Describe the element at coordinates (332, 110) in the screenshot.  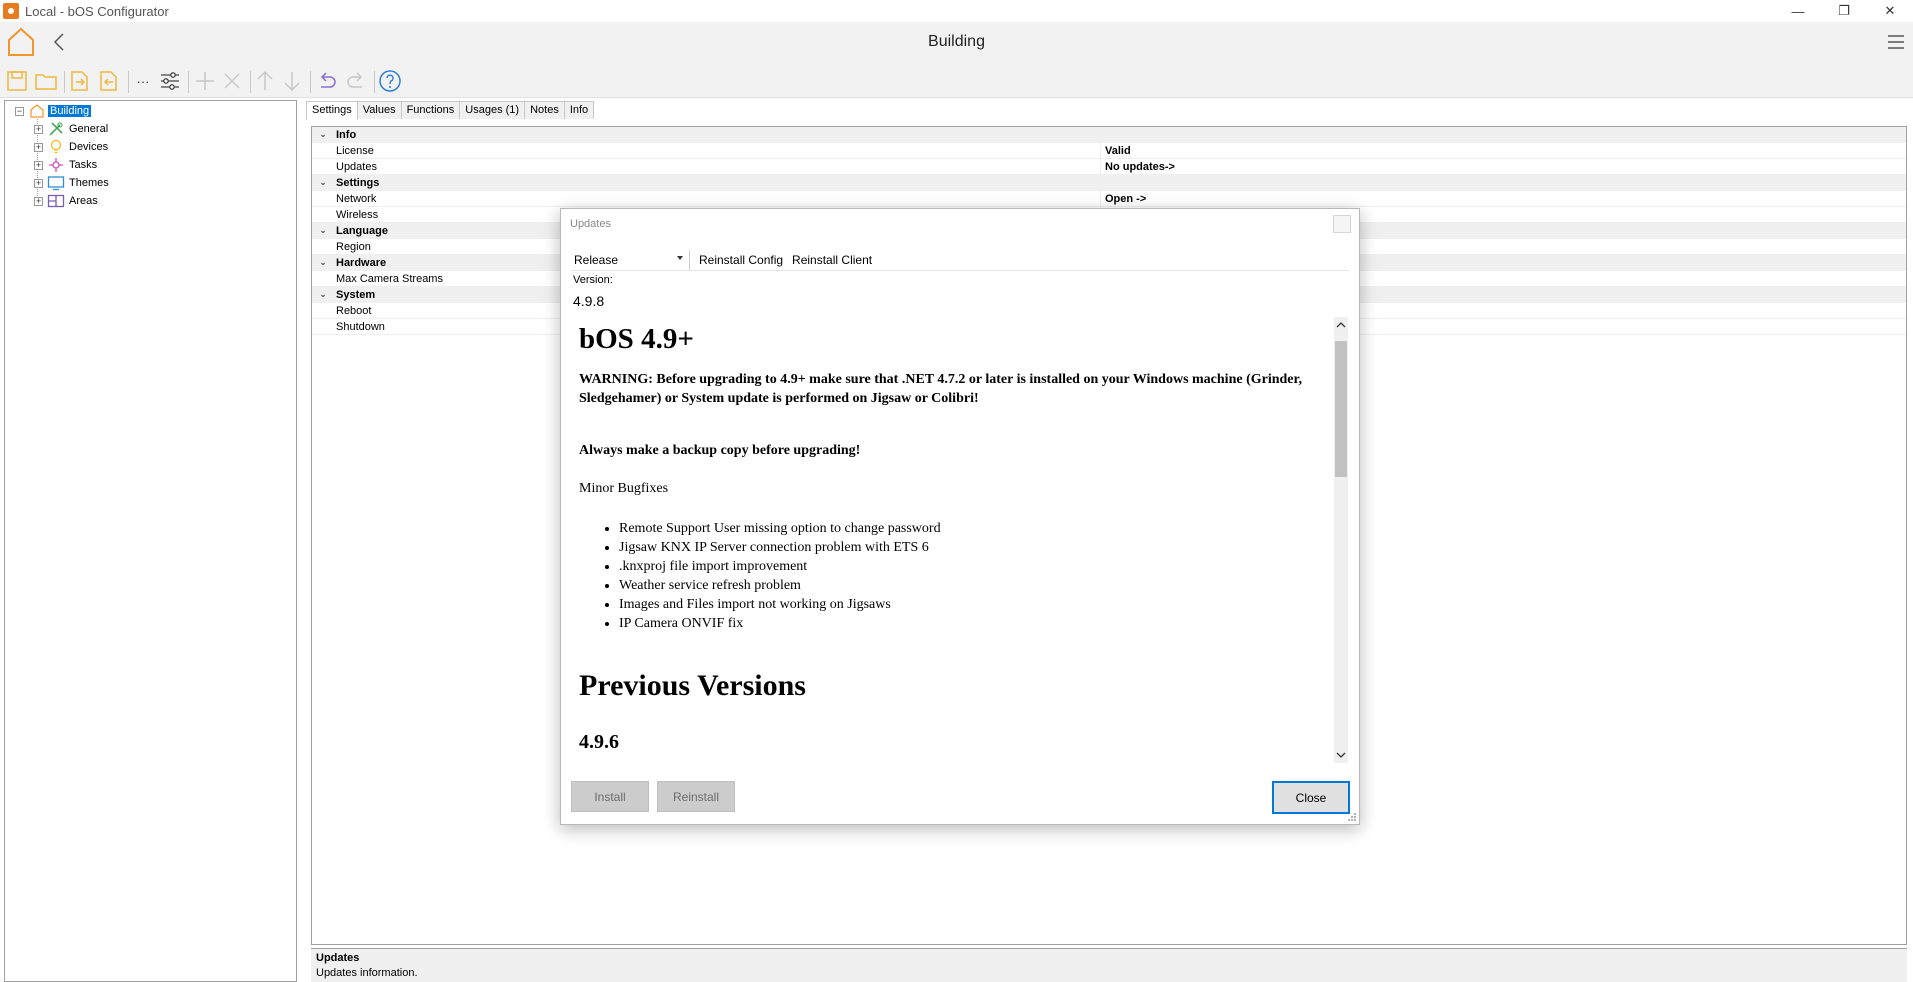
I see `tab-settings: Settings` at that location.